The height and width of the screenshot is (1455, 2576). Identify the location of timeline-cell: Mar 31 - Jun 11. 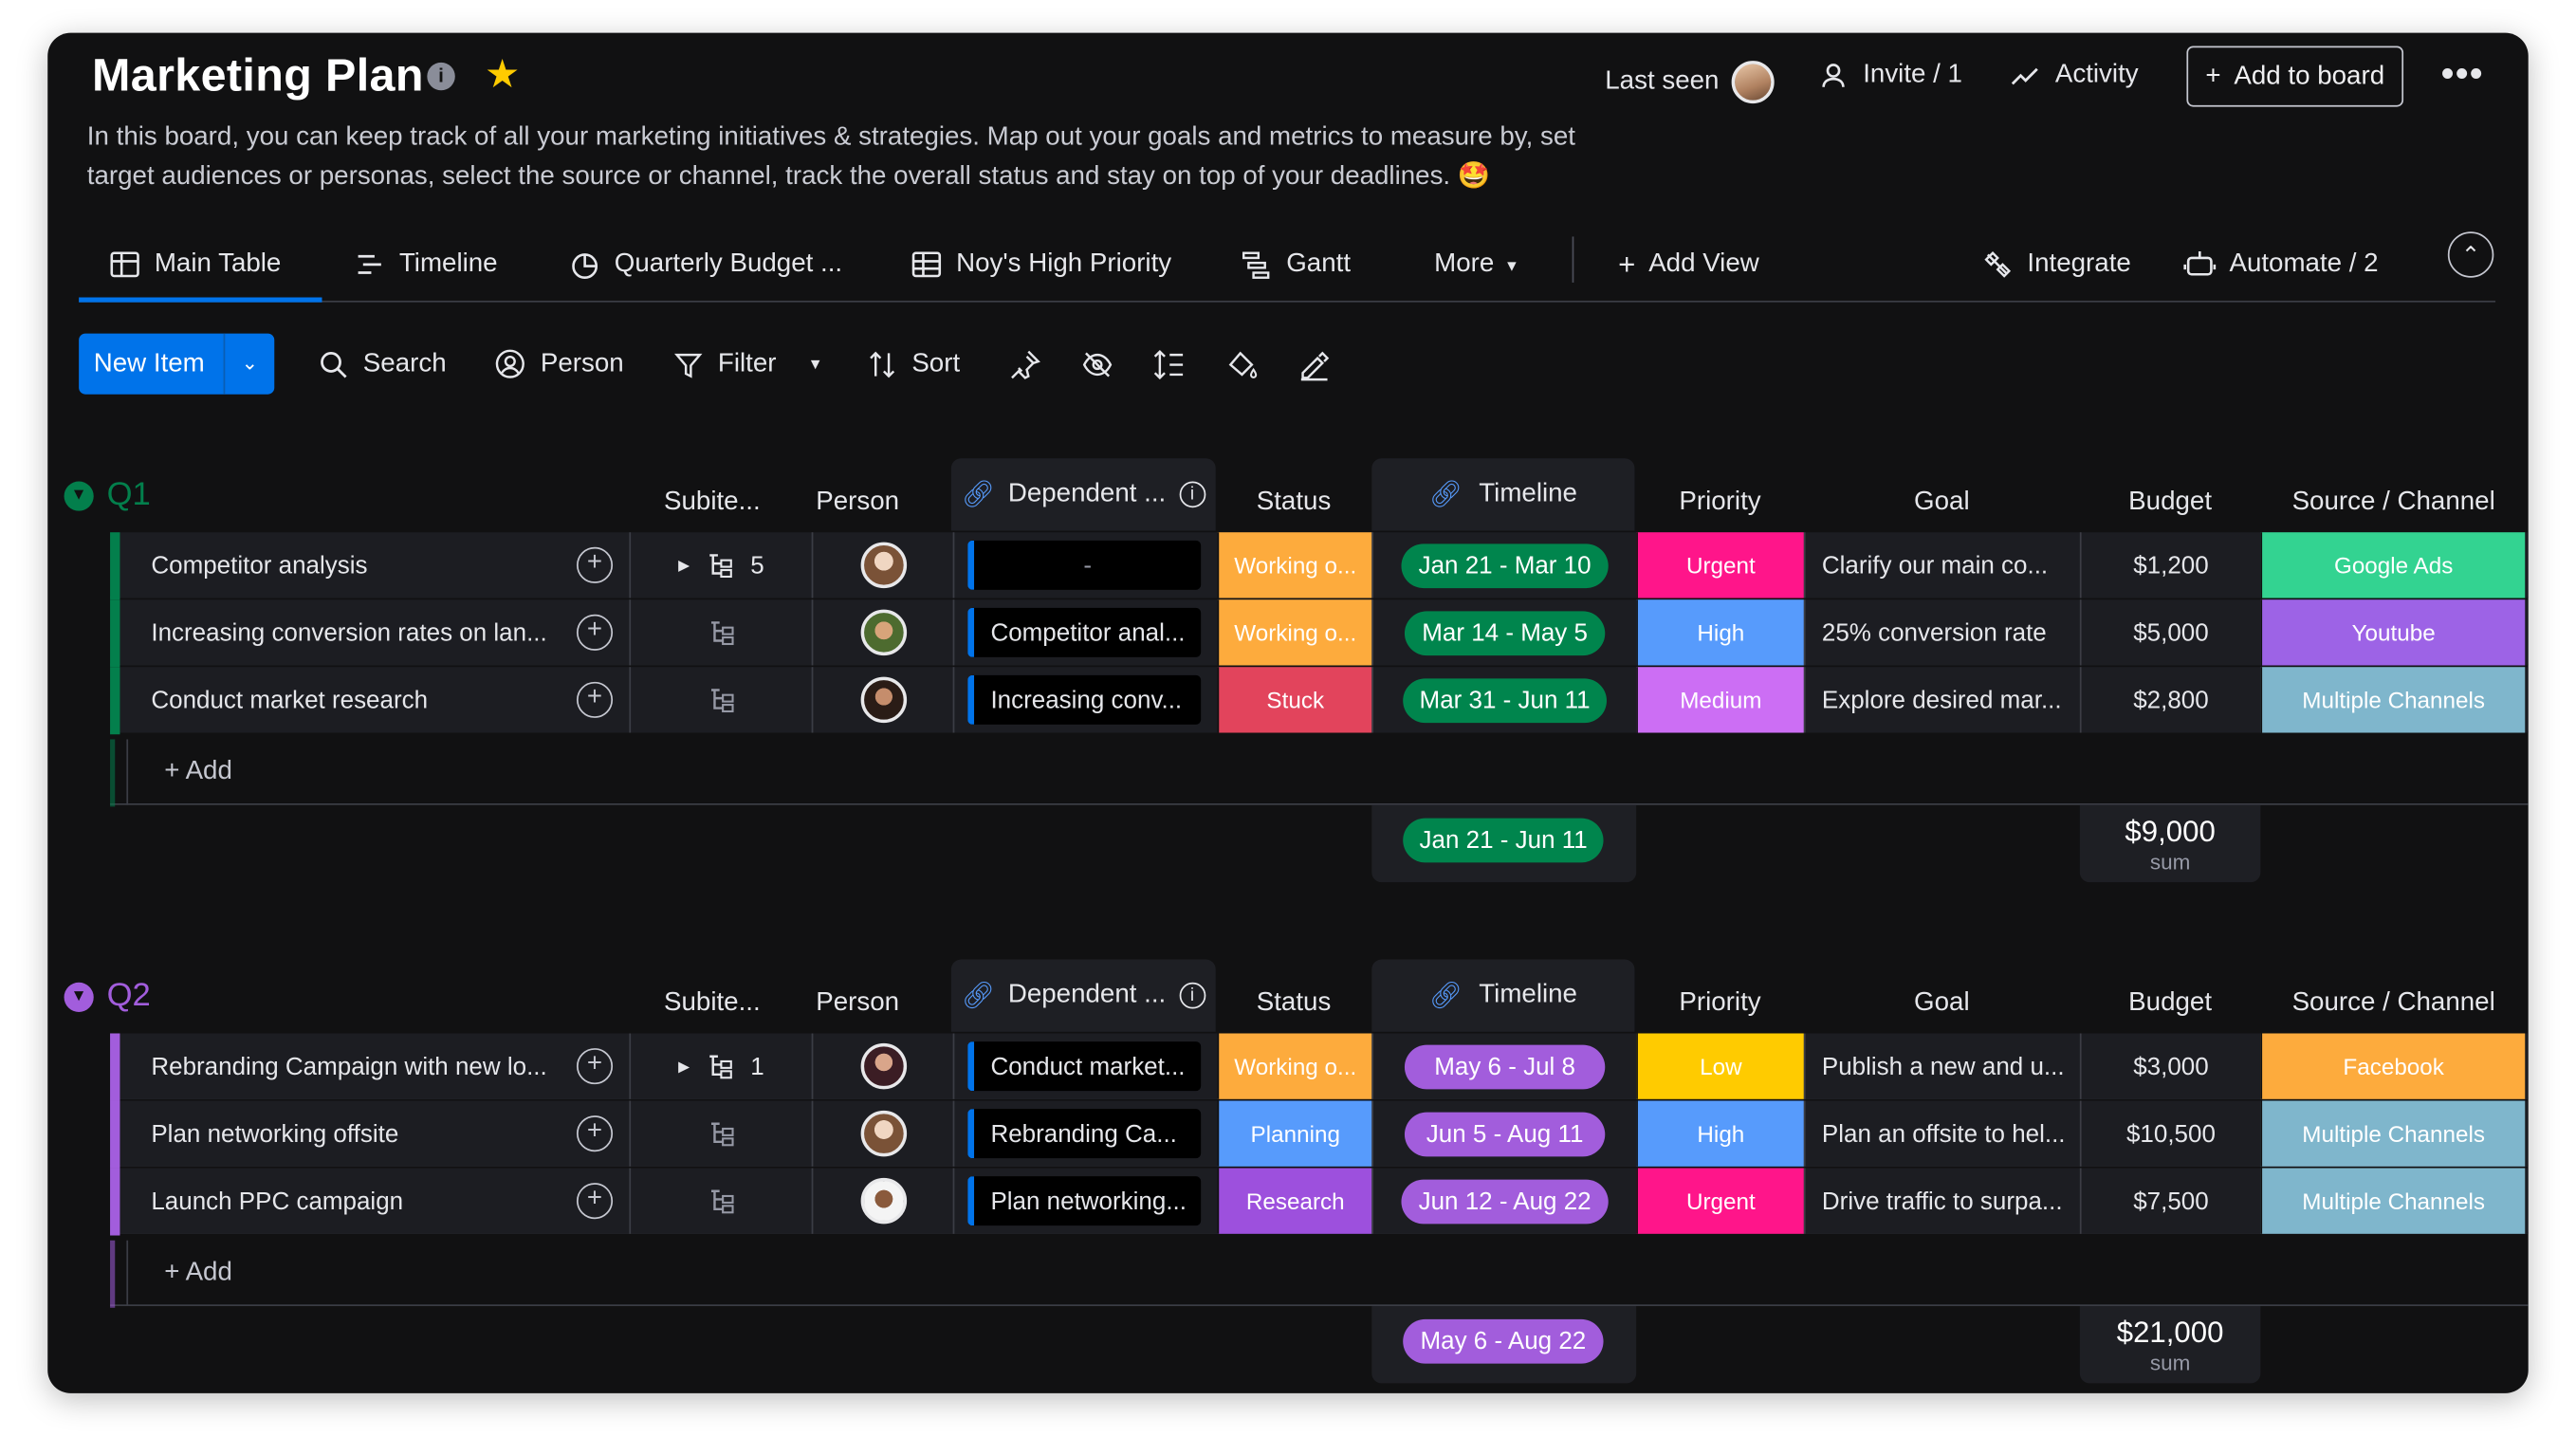
(1503, 699).